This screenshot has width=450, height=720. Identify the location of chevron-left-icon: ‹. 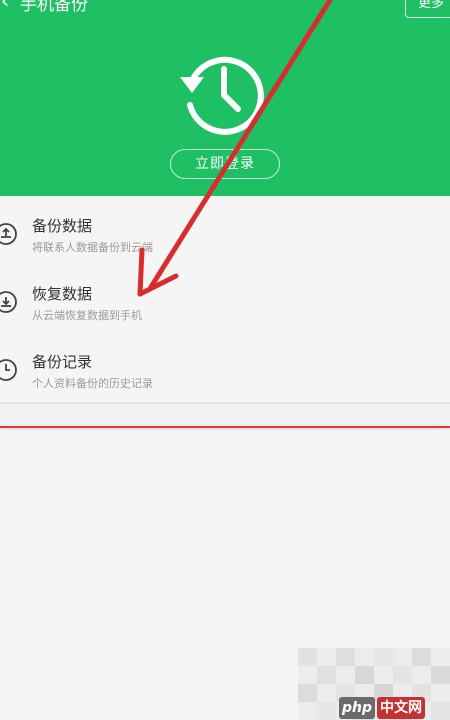
(8, 8).